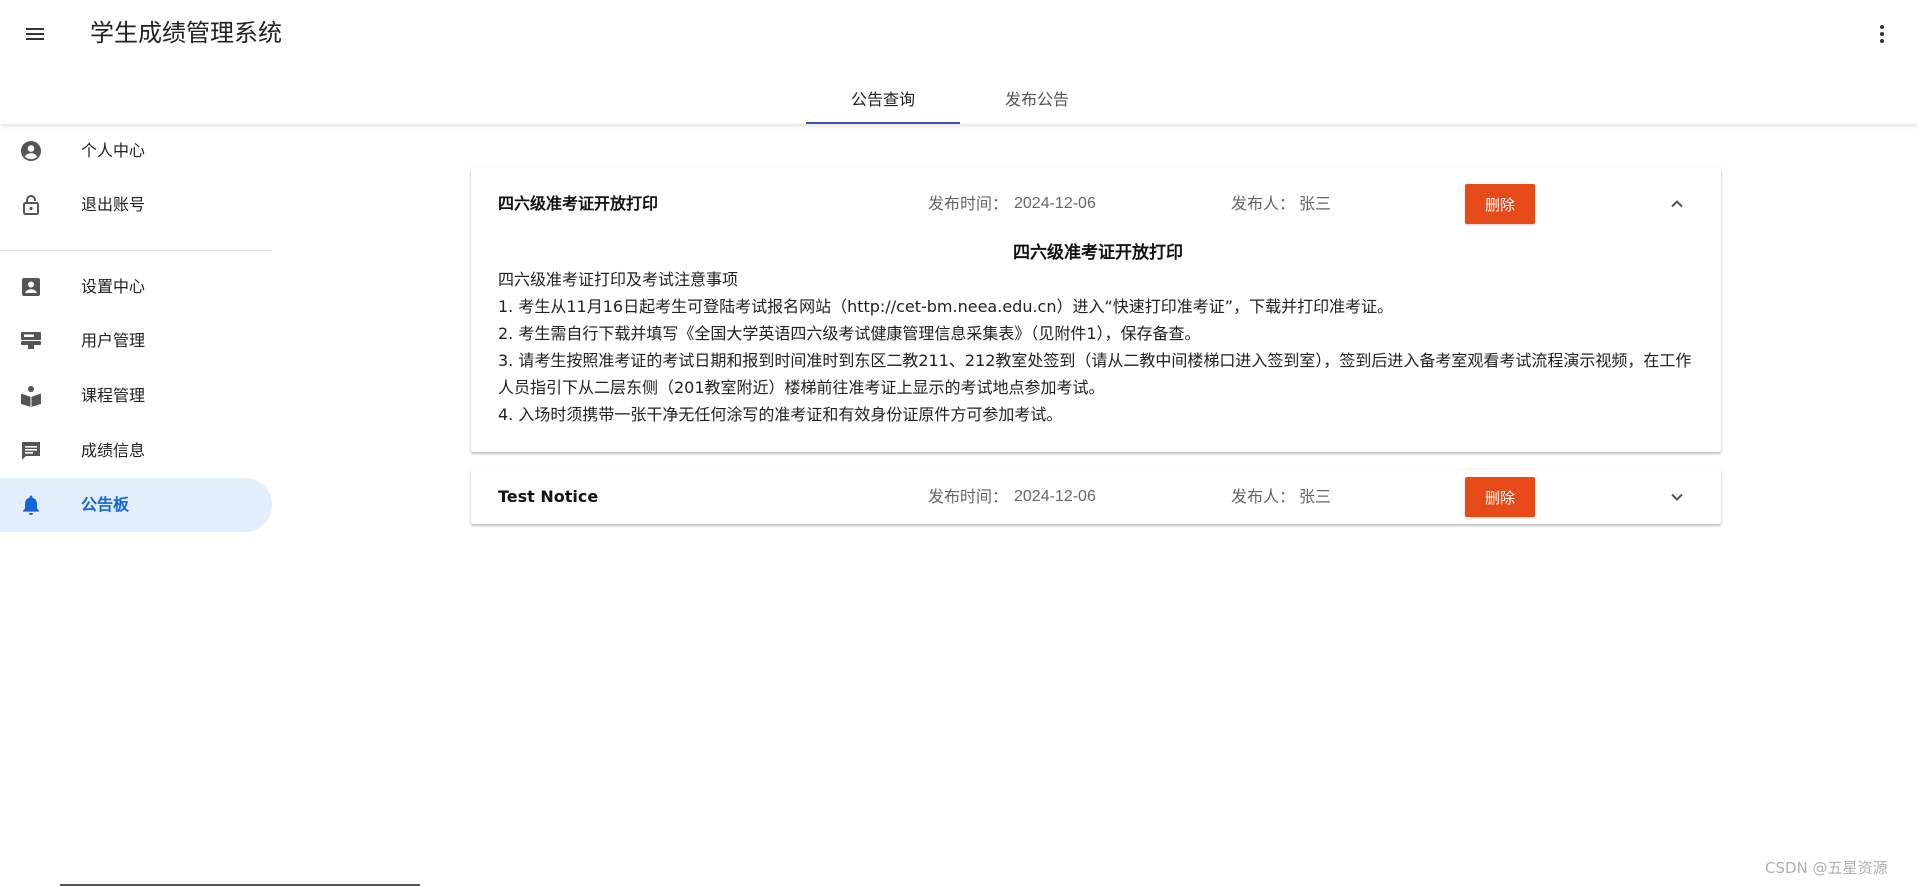  What do you see at coordinates (958, 62) in the screenshot?
I see `app-bar: 学生成绩管理系统 公告查询 发布公告` at bounding box center [958, 62].